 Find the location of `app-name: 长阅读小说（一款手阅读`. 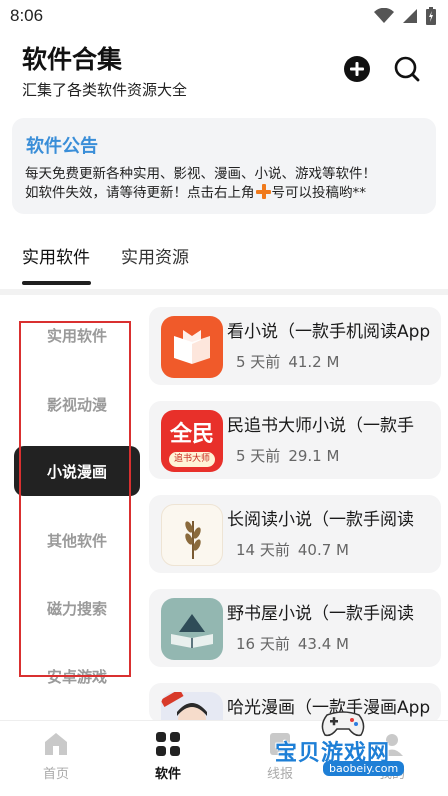

app-name: 长阅读小说（一款手阅读 is located at coordinates (320, 520).